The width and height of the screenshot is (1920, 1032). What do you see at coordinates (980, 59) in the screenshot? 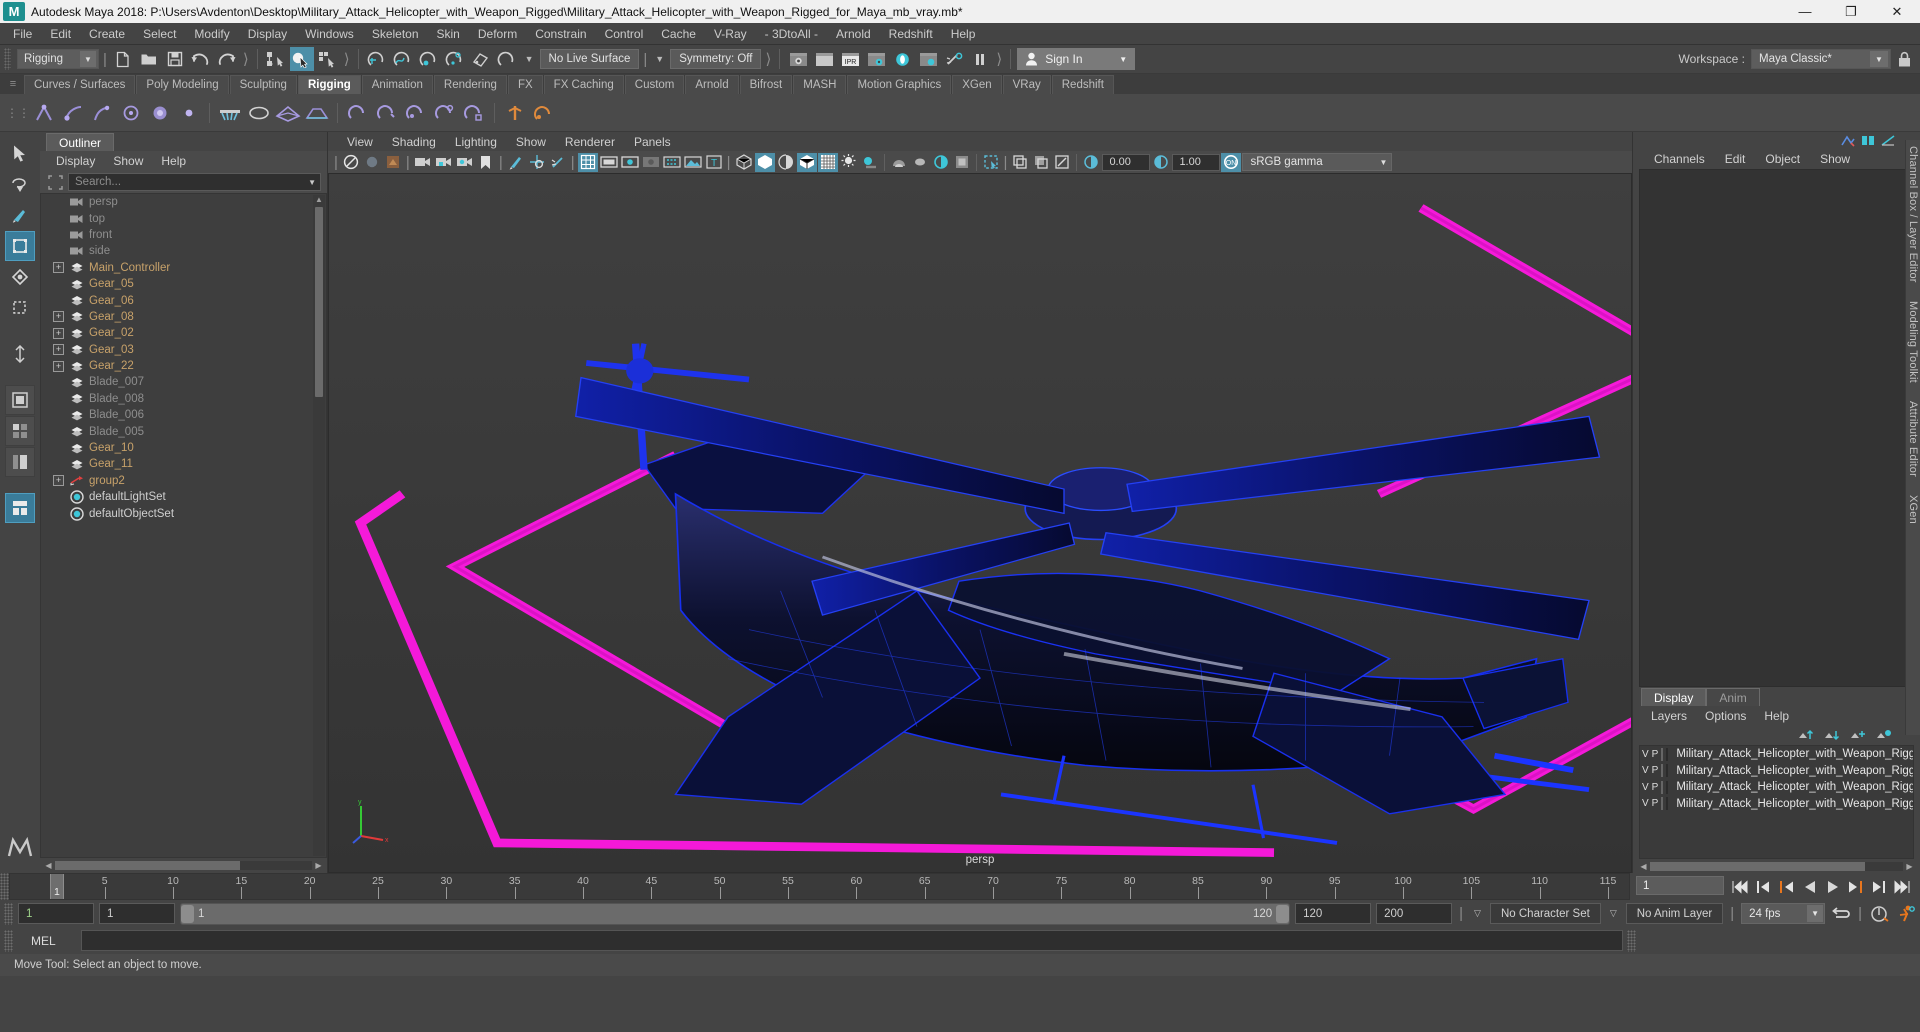
I see `pause-render-icon` at bounding box center [980, 59].